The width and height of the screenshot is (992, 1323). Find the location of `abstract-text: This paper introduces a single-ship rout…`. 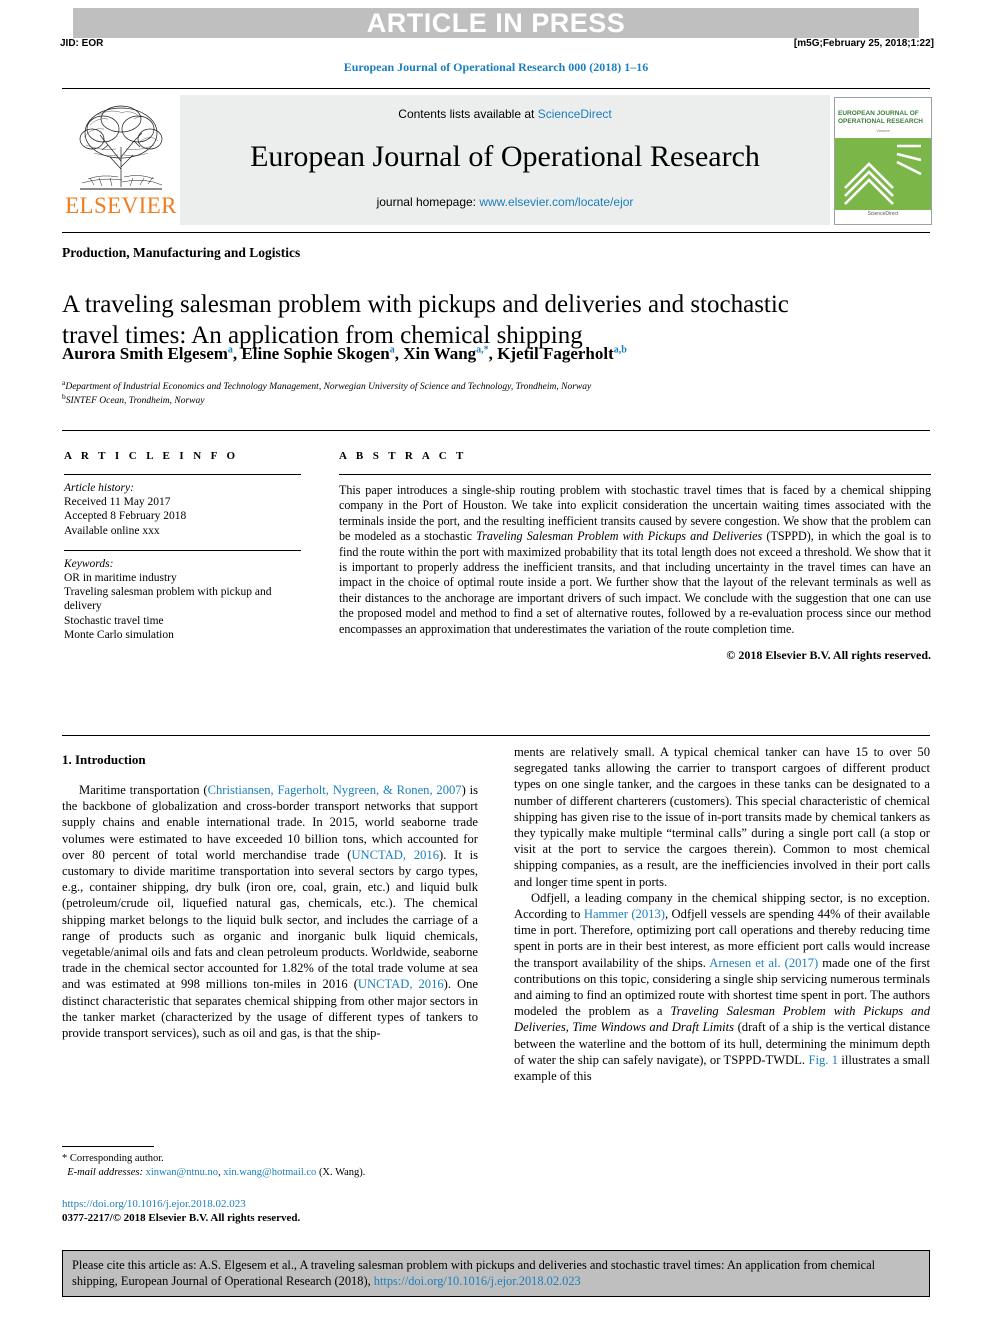

abstract-text: This paper introduces a single-ship rout… is located at coordinates (635, 560).